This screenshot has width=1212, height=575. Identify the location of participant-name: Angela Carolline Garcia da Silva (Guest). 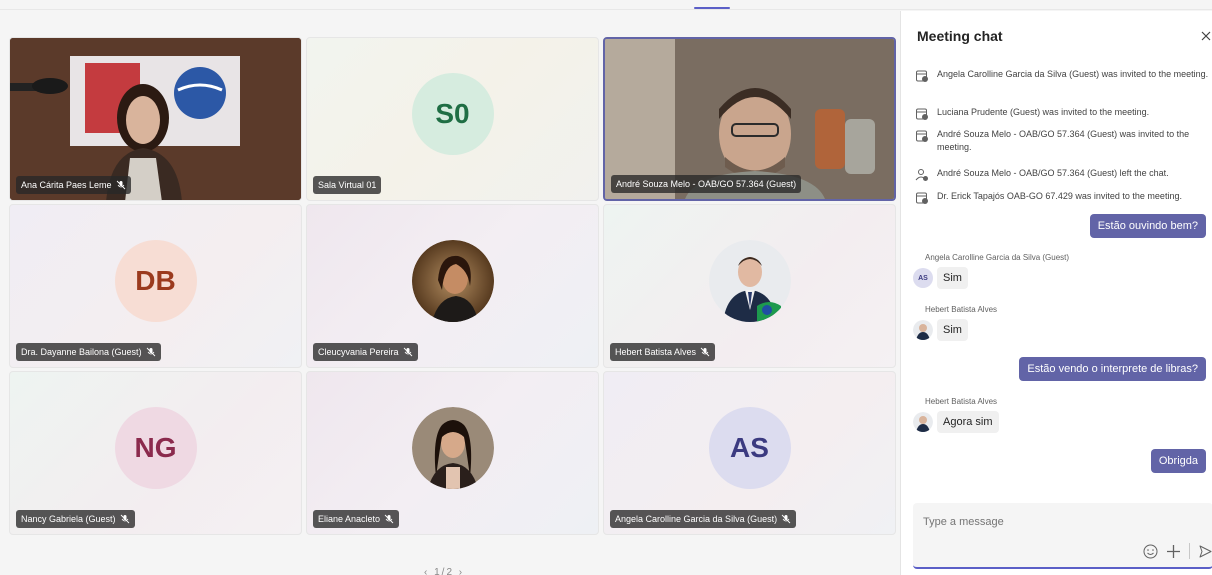
(696, 519).